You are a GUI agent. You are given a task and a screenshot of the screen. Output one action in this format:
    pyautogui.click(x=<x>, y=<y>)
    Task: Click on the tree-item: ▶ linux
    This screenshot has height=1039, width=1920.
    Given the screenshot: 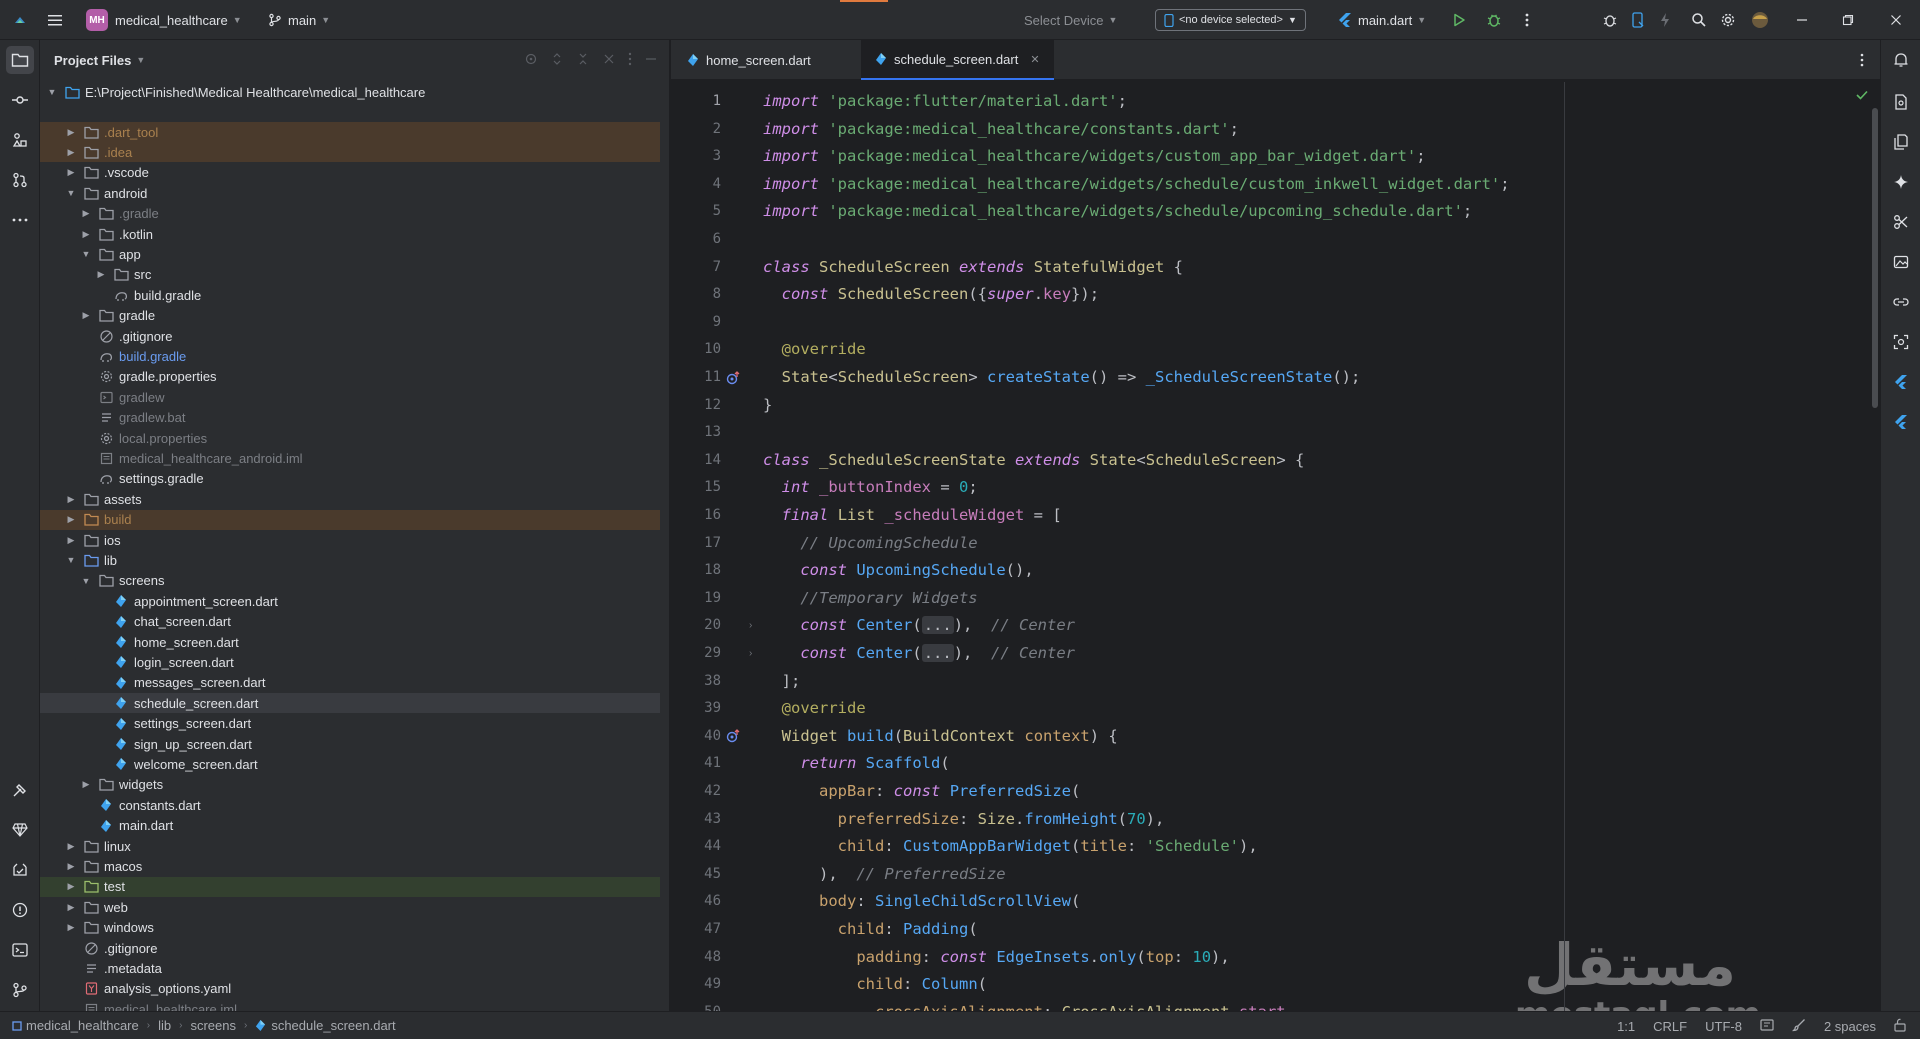 What is the action you would take?
    pyautogui.click(x=350, y=846)
    